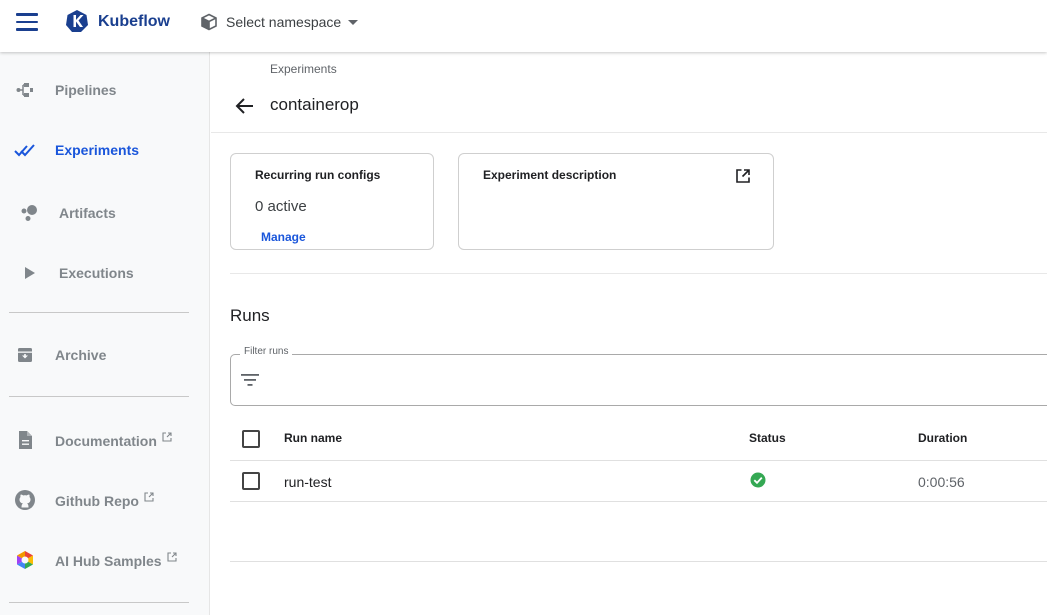 The image size is (1047, 615). What do you see at coordinates (758, 480) in the screenshot?
I see `success-check-icon` at bounding box center [758, 480].